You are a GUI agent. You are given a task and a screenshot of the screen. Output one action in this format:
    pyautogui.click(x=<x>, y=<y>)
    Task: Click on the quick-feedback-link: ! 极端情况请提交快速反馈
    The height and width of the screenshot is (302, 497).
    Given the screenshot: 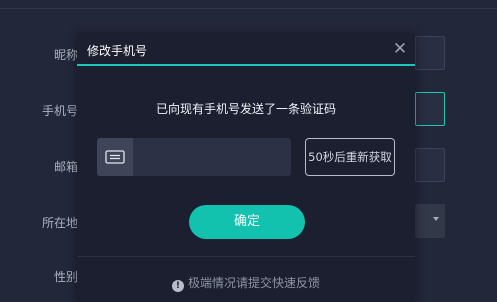 What is the action you would take?
    pyautogui.click(x=246, y=283)
    